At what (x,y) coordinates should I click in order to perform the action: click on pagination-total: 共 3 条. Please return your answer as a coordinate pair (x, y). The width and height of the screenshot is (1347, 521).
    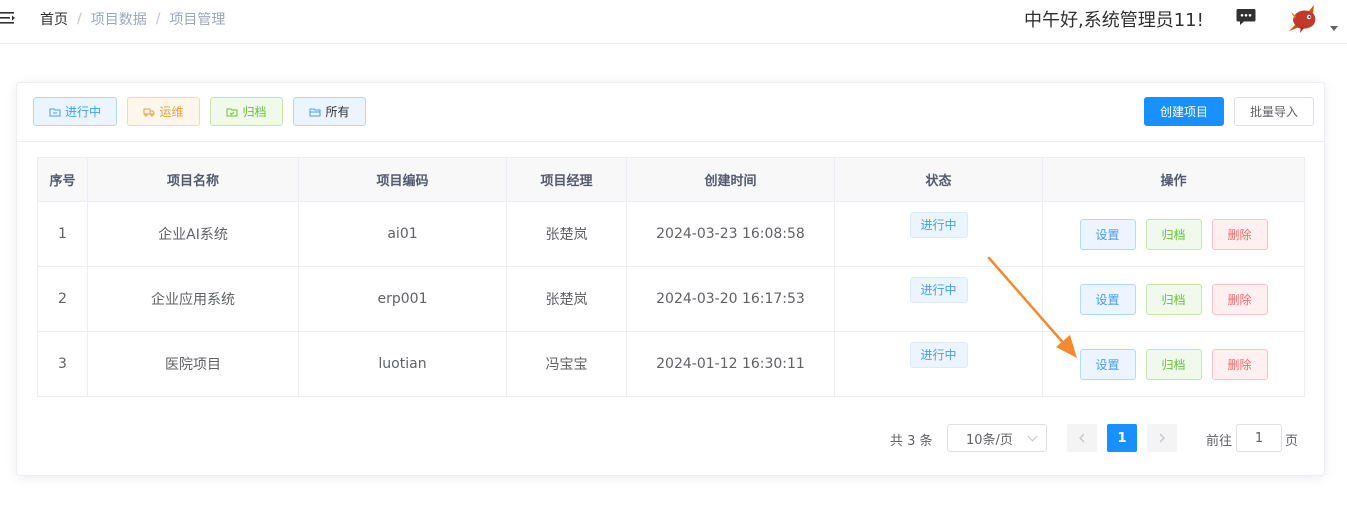
    Looking at the image, I should click on (911, 441).